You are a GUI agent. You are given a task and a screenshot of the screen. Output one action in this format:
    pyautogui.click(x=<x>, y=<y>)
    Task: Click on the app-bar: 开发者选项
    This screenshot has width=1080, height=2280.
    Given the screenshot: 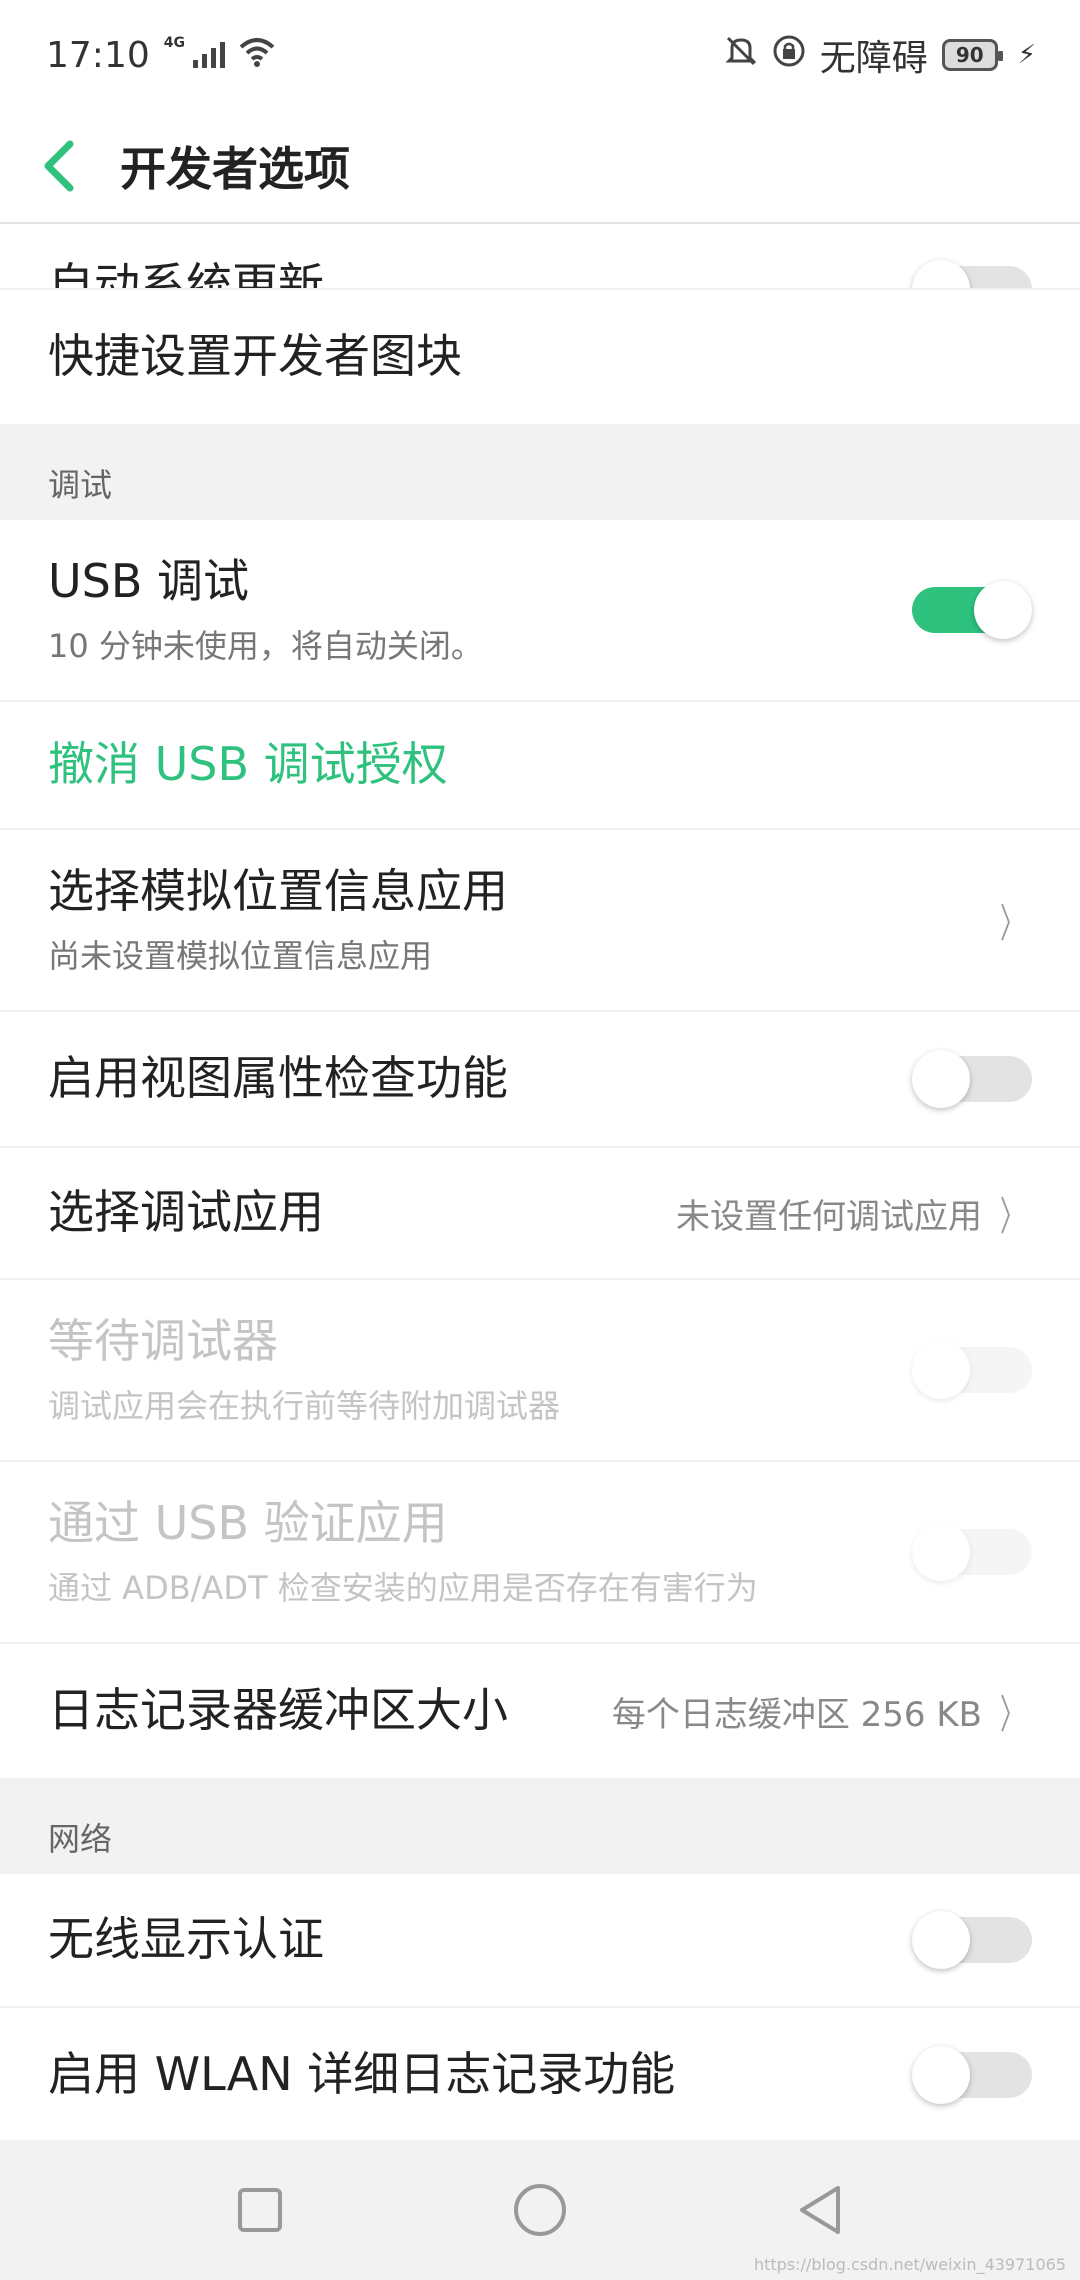 What is the action you would take?
    pyautogui.click(x=540, y=167)
    